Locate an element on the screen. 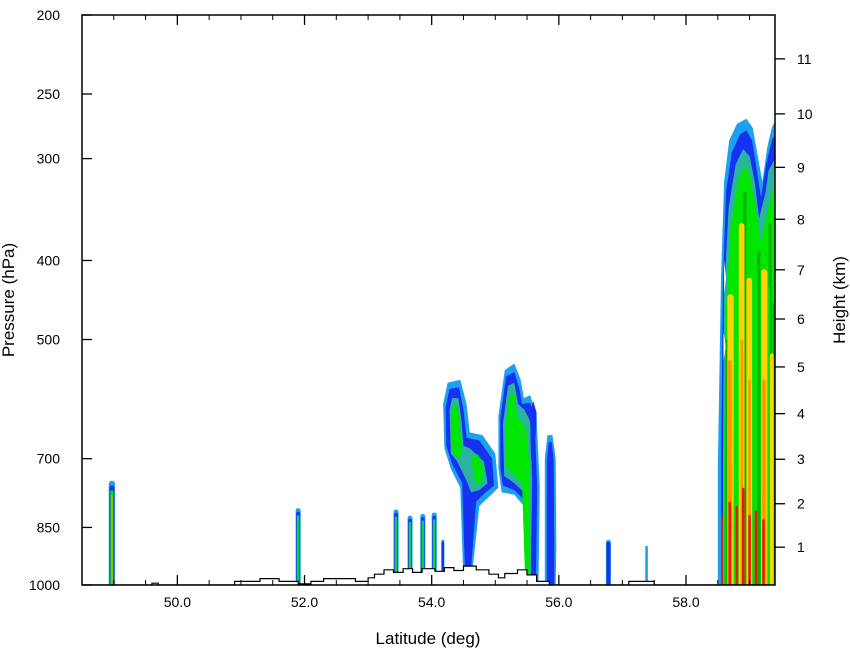  terrain-layer is located at coordinates (428, 575).